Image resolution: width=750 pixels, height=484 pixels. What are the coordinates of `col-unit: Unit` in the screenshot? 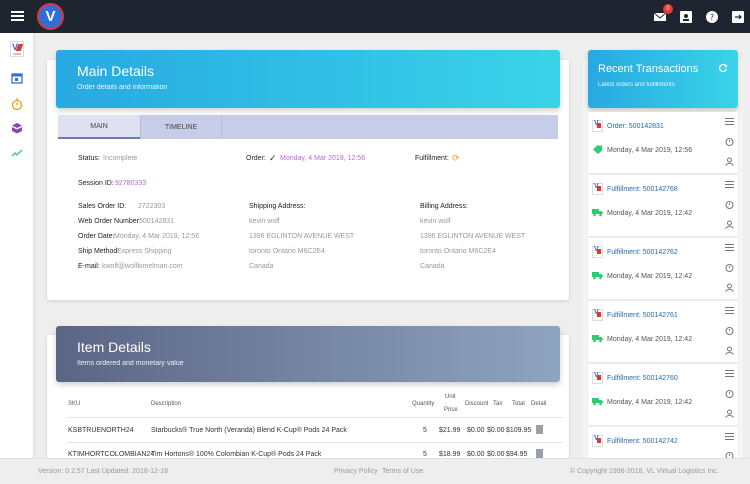 It's located at (450, 397).